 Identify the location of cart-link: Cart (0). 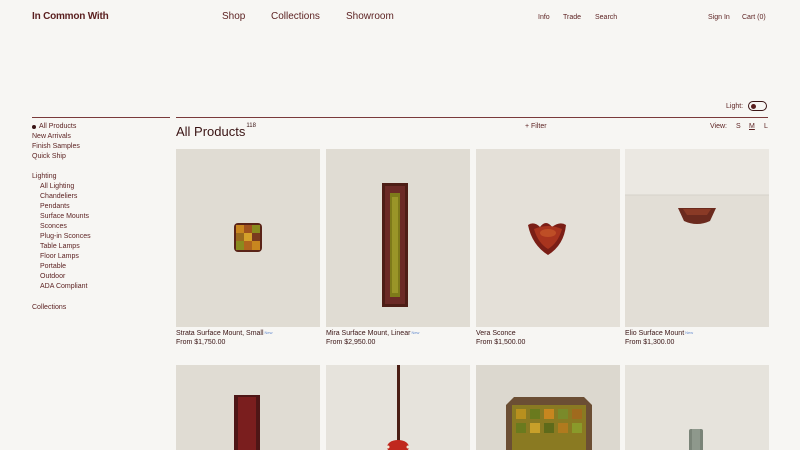
(754, 17).